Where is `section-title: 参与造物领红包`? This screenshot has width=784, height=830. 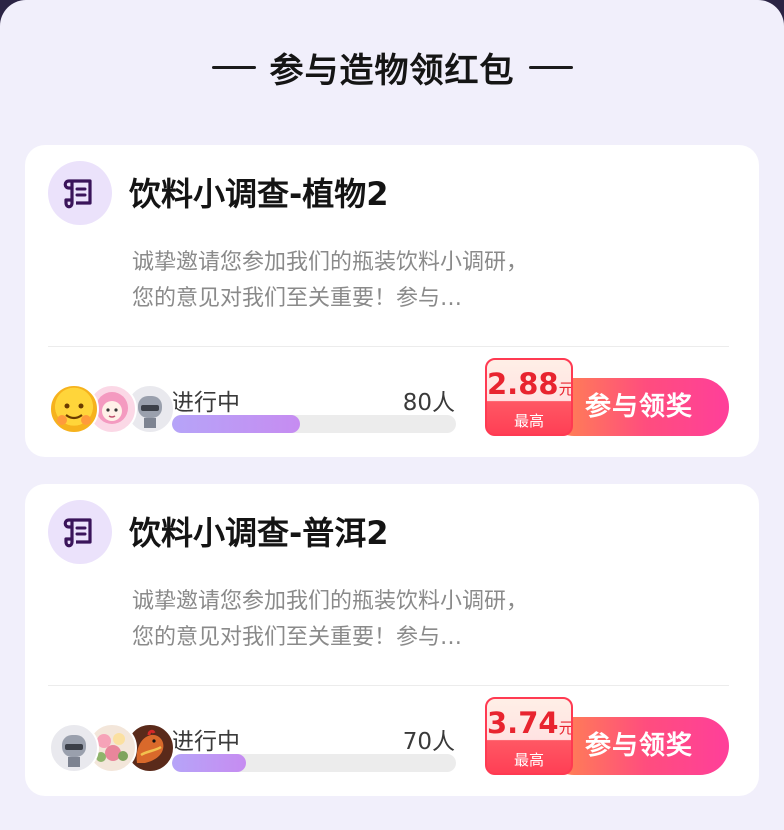 section-title: 参与造物领红包 is located at coordinates (392, 70).